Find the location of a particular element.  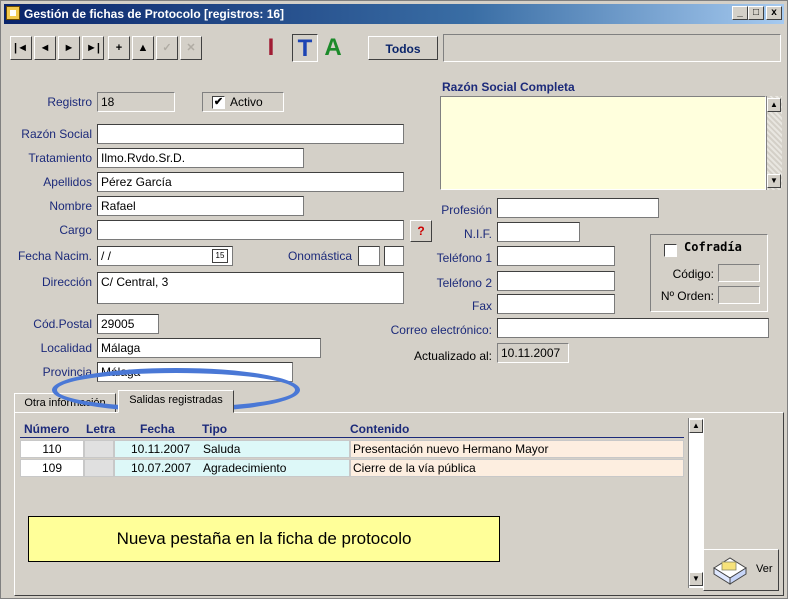

registro-field: 18 is located at coordinates (136, 102).